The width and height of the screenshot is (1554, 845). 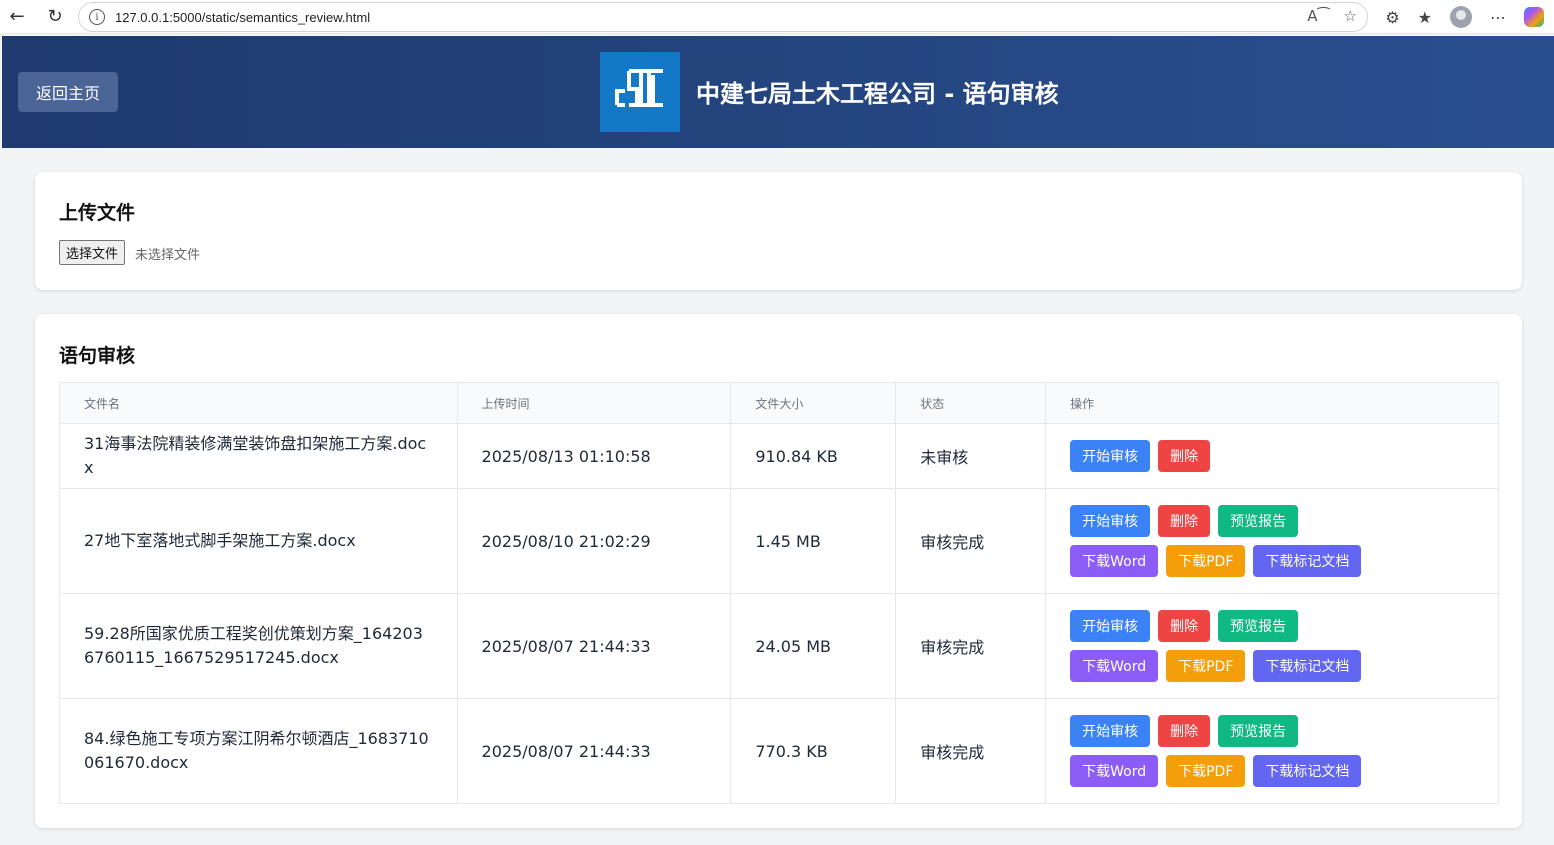 I want to click on reload-icon: ↻, so click(x=55, y=17).